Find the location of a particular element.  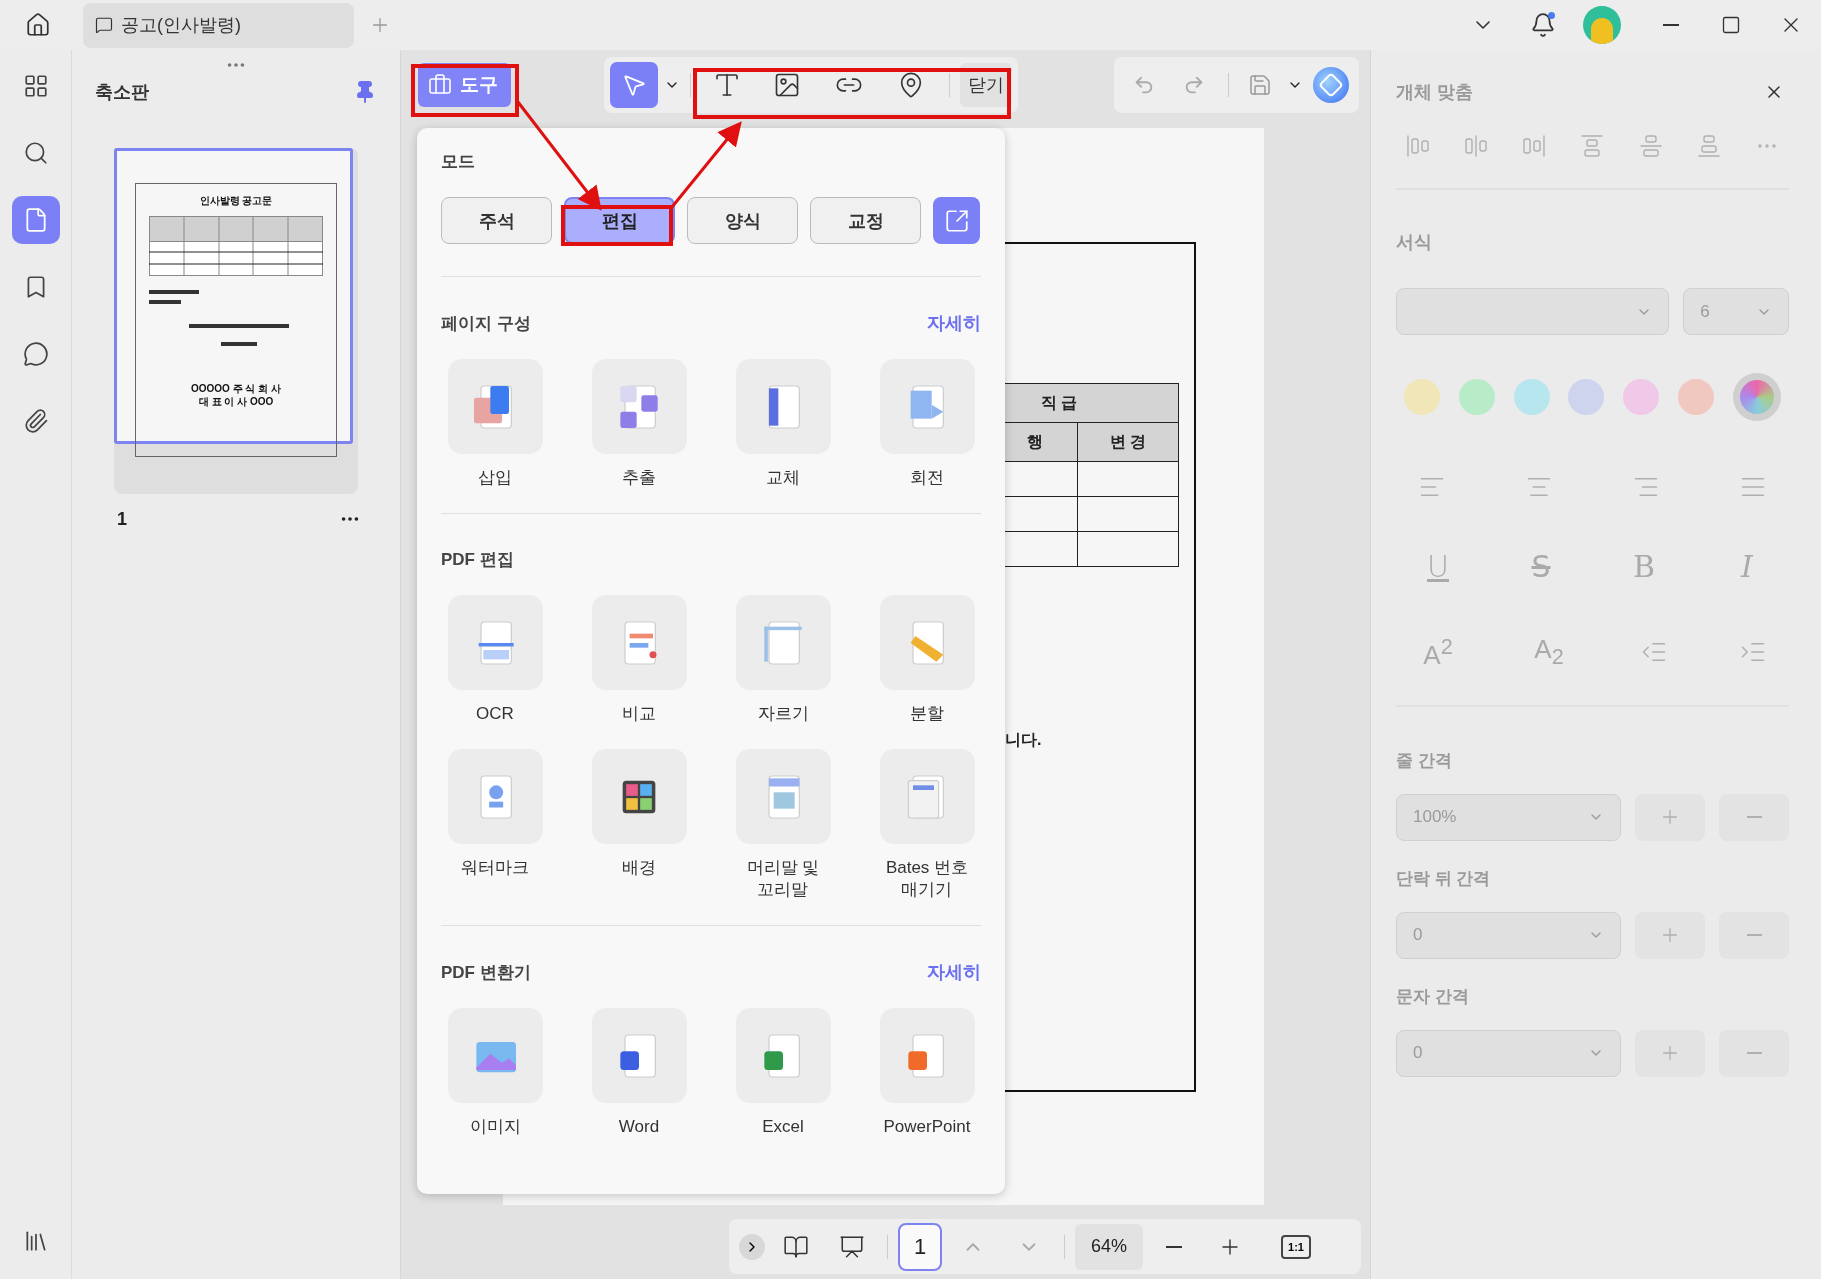

avatar is located at coordinates (1602, 25).